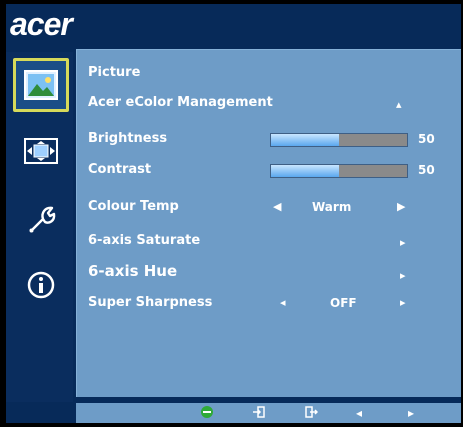 This screenshot has height=427, width=463. I want to click on enter-icon, so click(259, 414).